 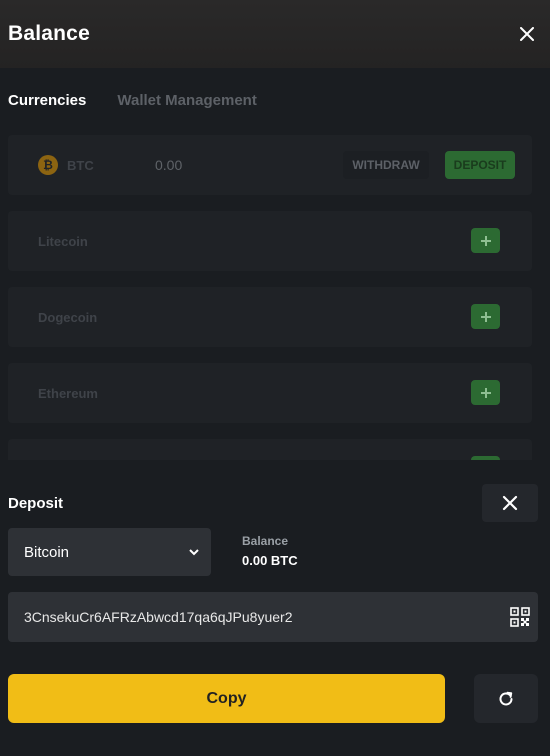 I want to click on deposit-close-button, so click(x=510, y=503).